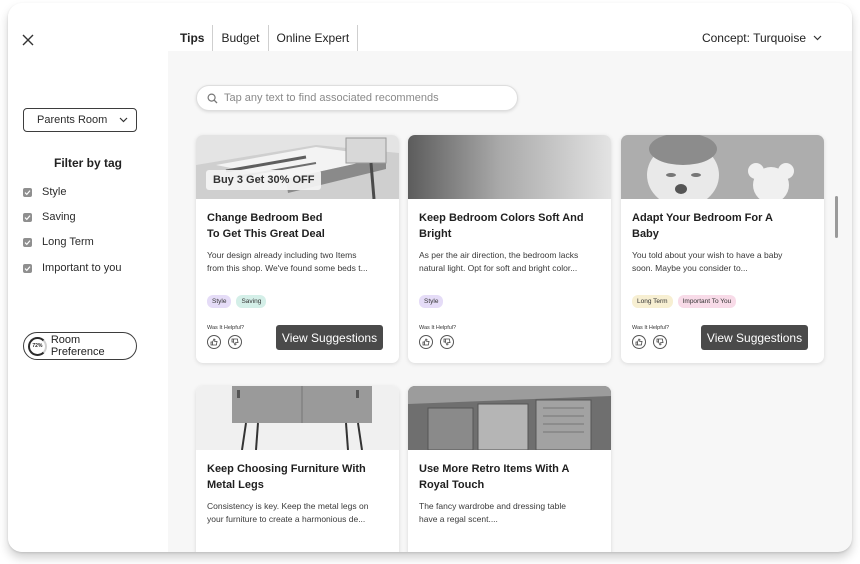  I want to click on tag-chips: Long Term Important To You, so click(684, 301).